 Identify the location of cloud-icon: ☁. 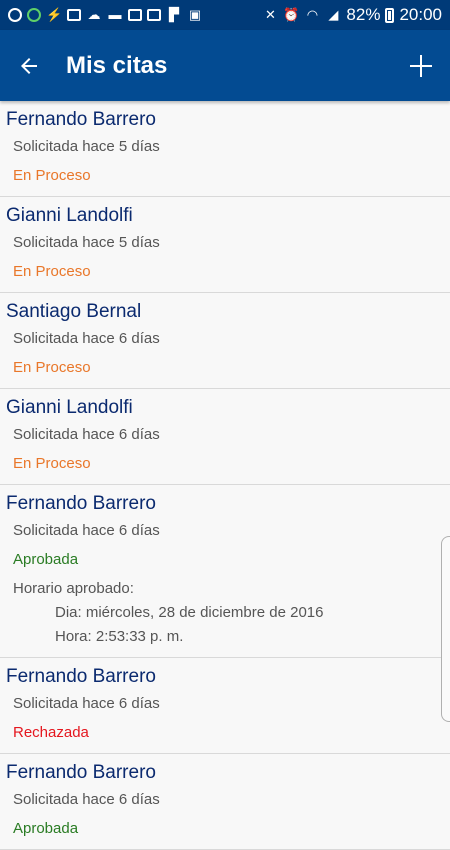
(94, 14).